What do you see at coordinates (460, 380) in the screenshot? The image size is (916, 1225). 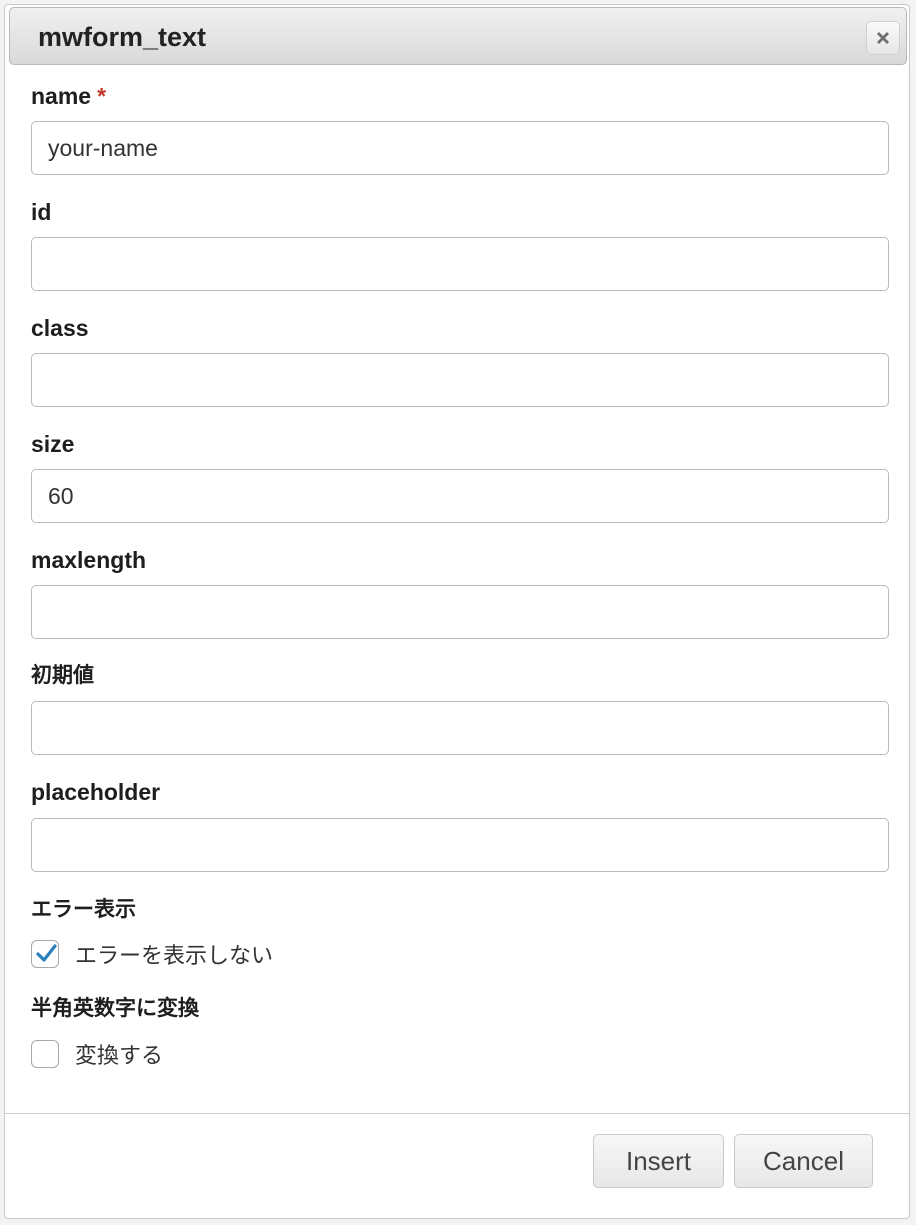 I see `class-input` at bounding box center [460, 380].